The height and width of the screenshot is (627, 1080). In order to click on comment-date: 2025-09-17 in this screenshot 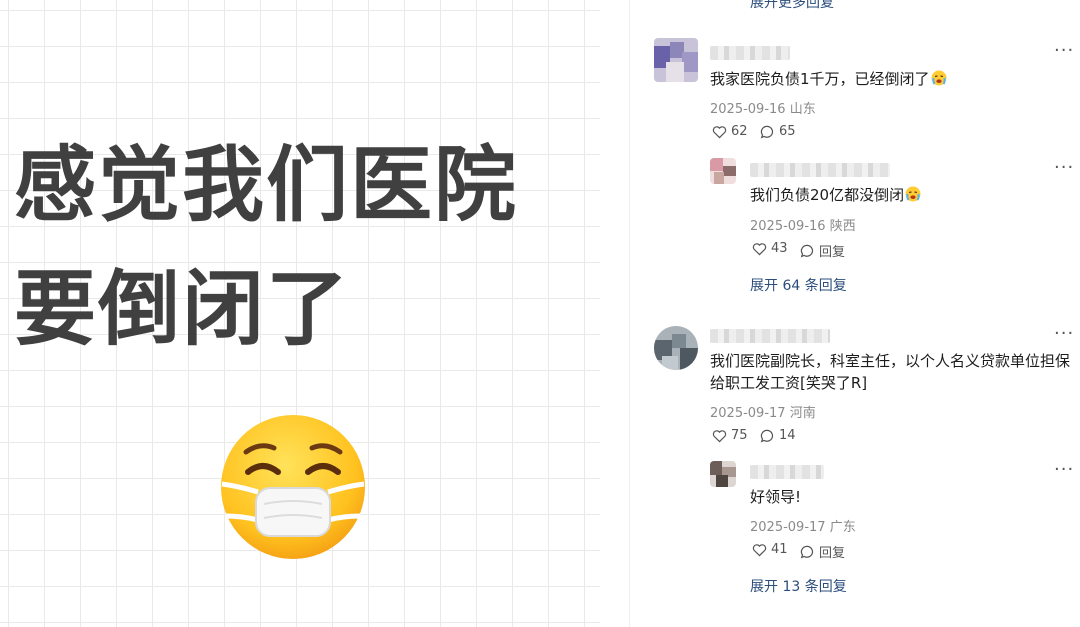, I will do `click(748, 413)`.